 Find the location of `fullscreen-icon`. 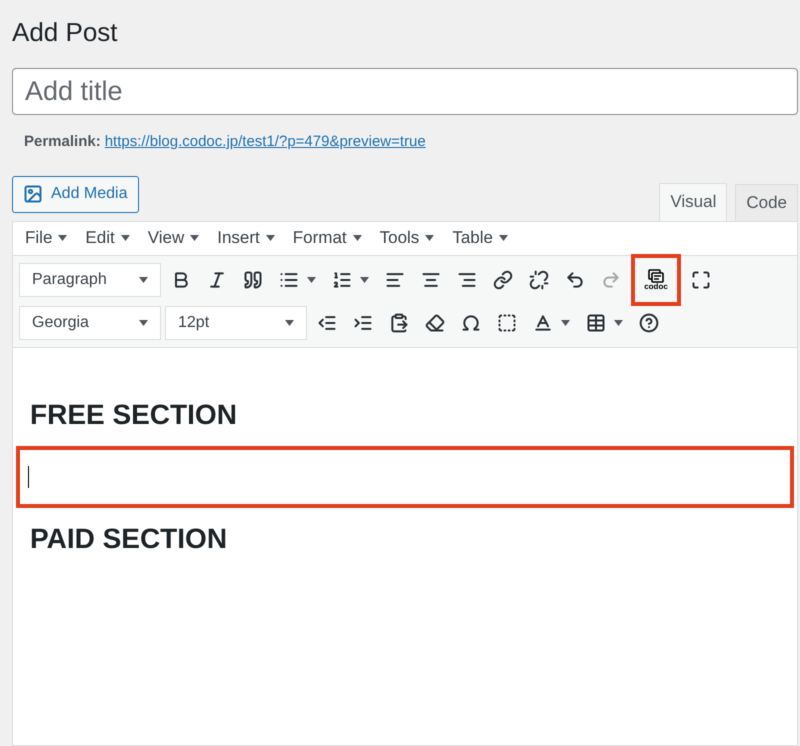

fullscreen-icon is located at coordinates (701, 280).